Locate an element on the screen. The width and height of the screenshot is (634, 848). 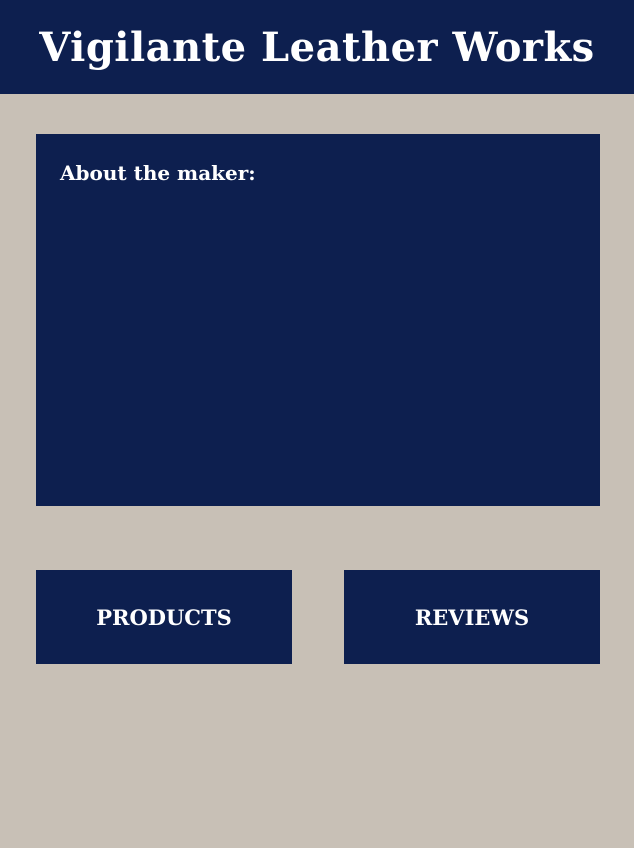
about-heading: About the maker: is located at coordinates (158, 173).